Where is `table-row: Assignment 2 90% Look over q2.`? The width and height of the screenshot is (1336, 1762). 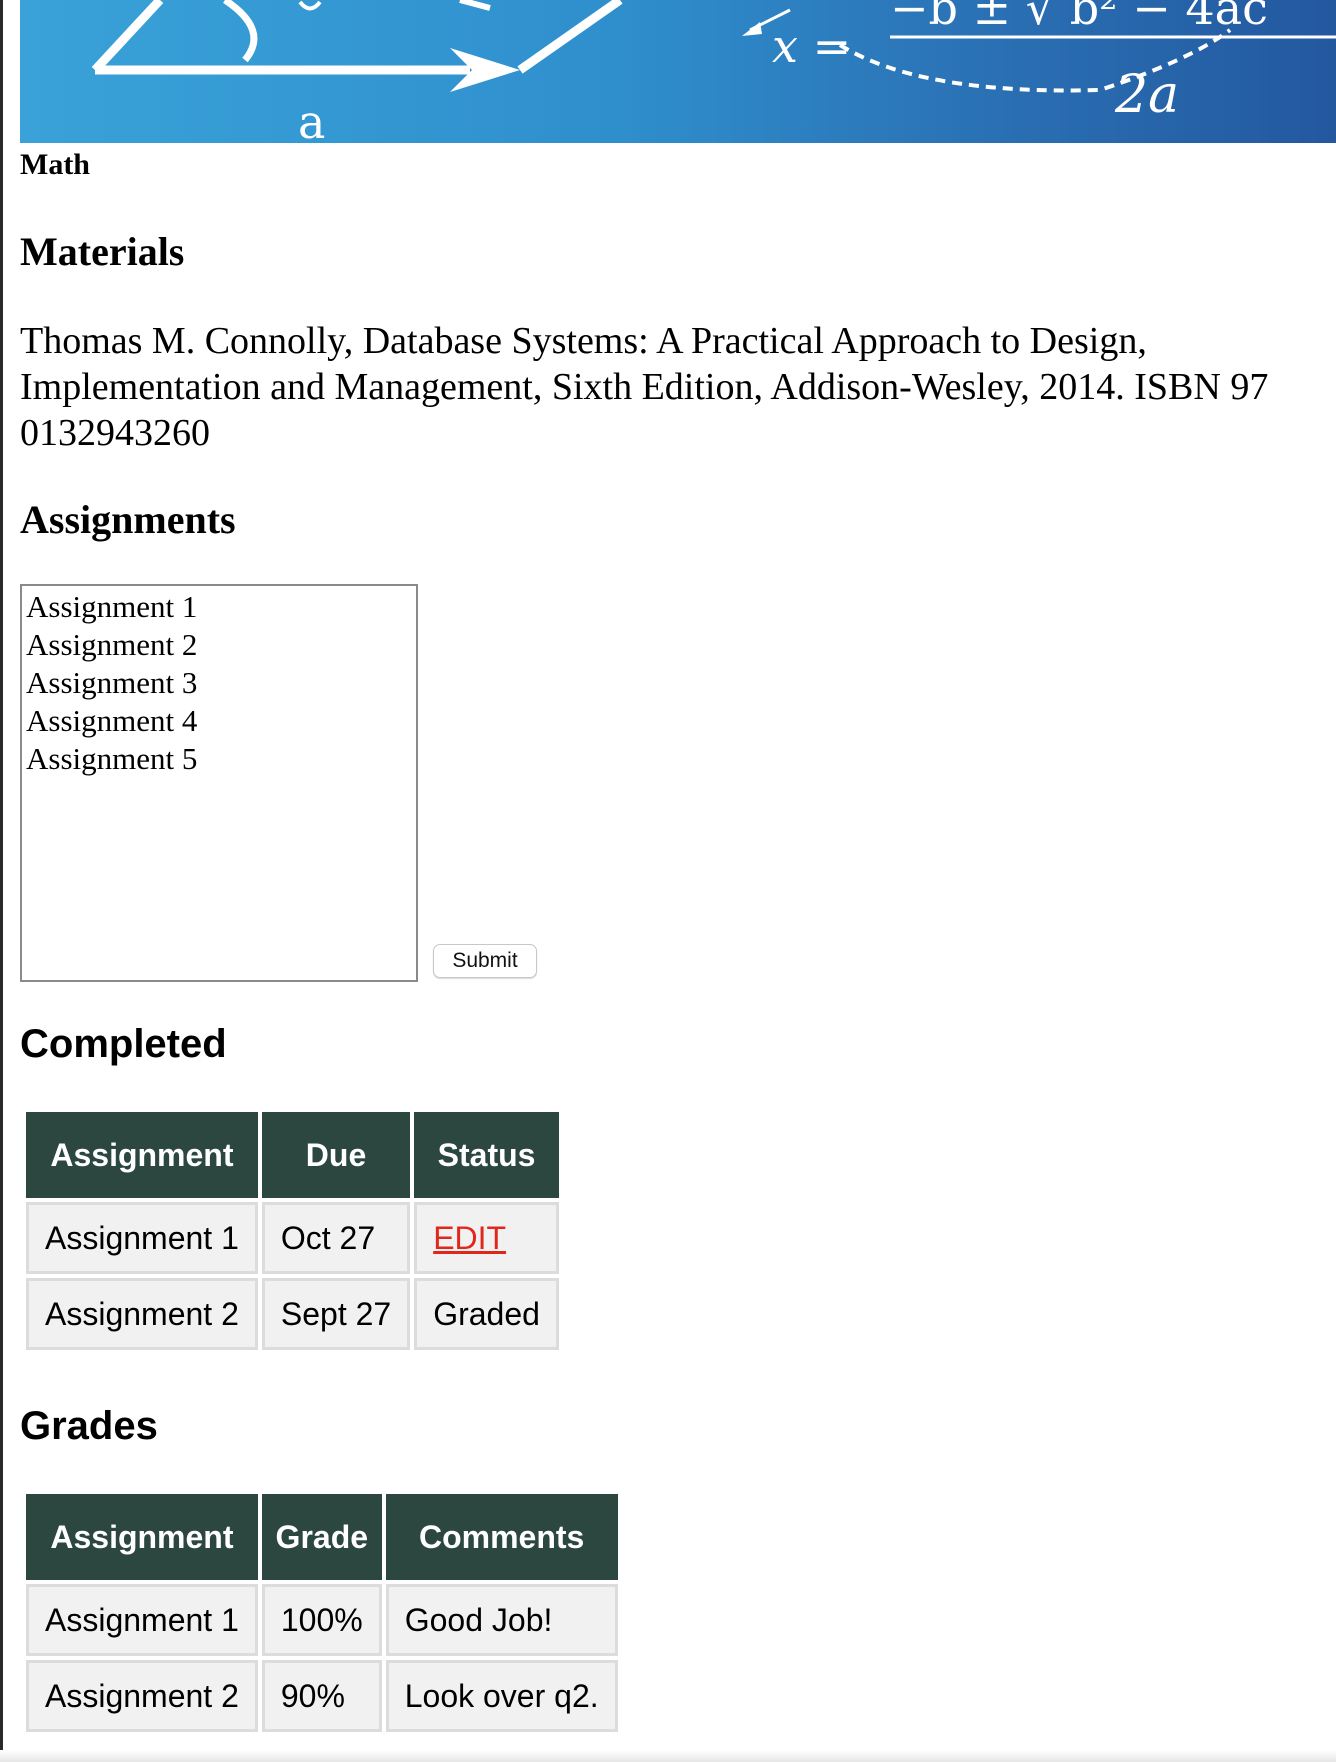
table-row: Assignment 2 90% Look over q2. is located at coordinates (322, 1696).